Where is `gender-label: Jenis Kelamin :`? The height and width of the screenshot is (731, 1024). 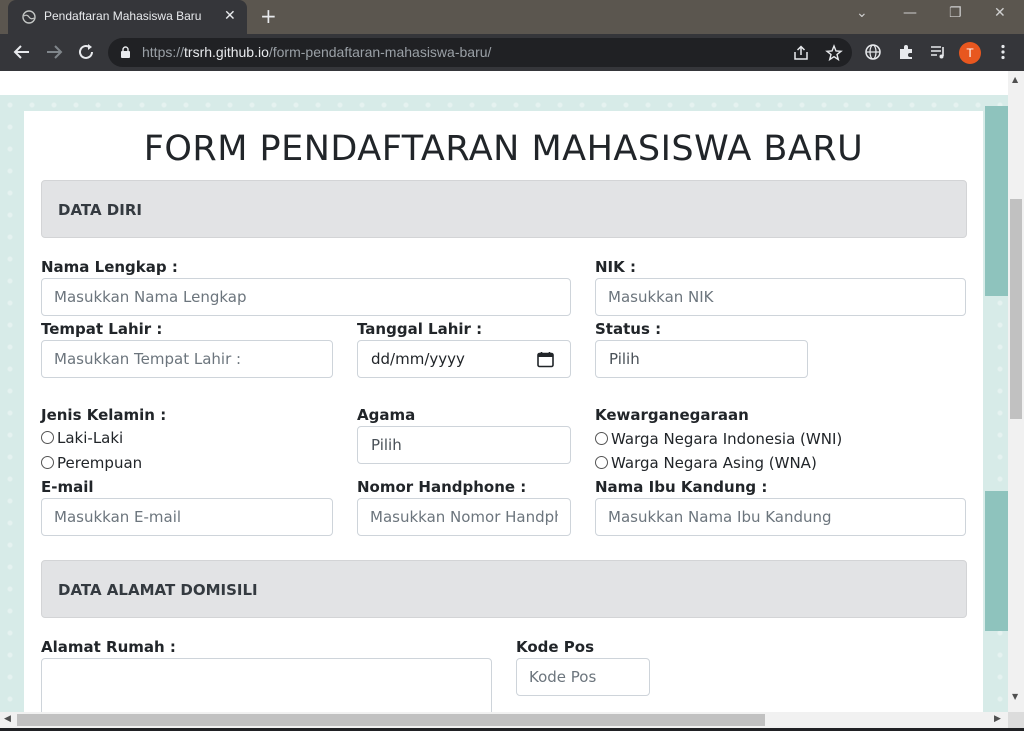
gender-label: Jenis Kelamin : is located at coordinates (104, 415).